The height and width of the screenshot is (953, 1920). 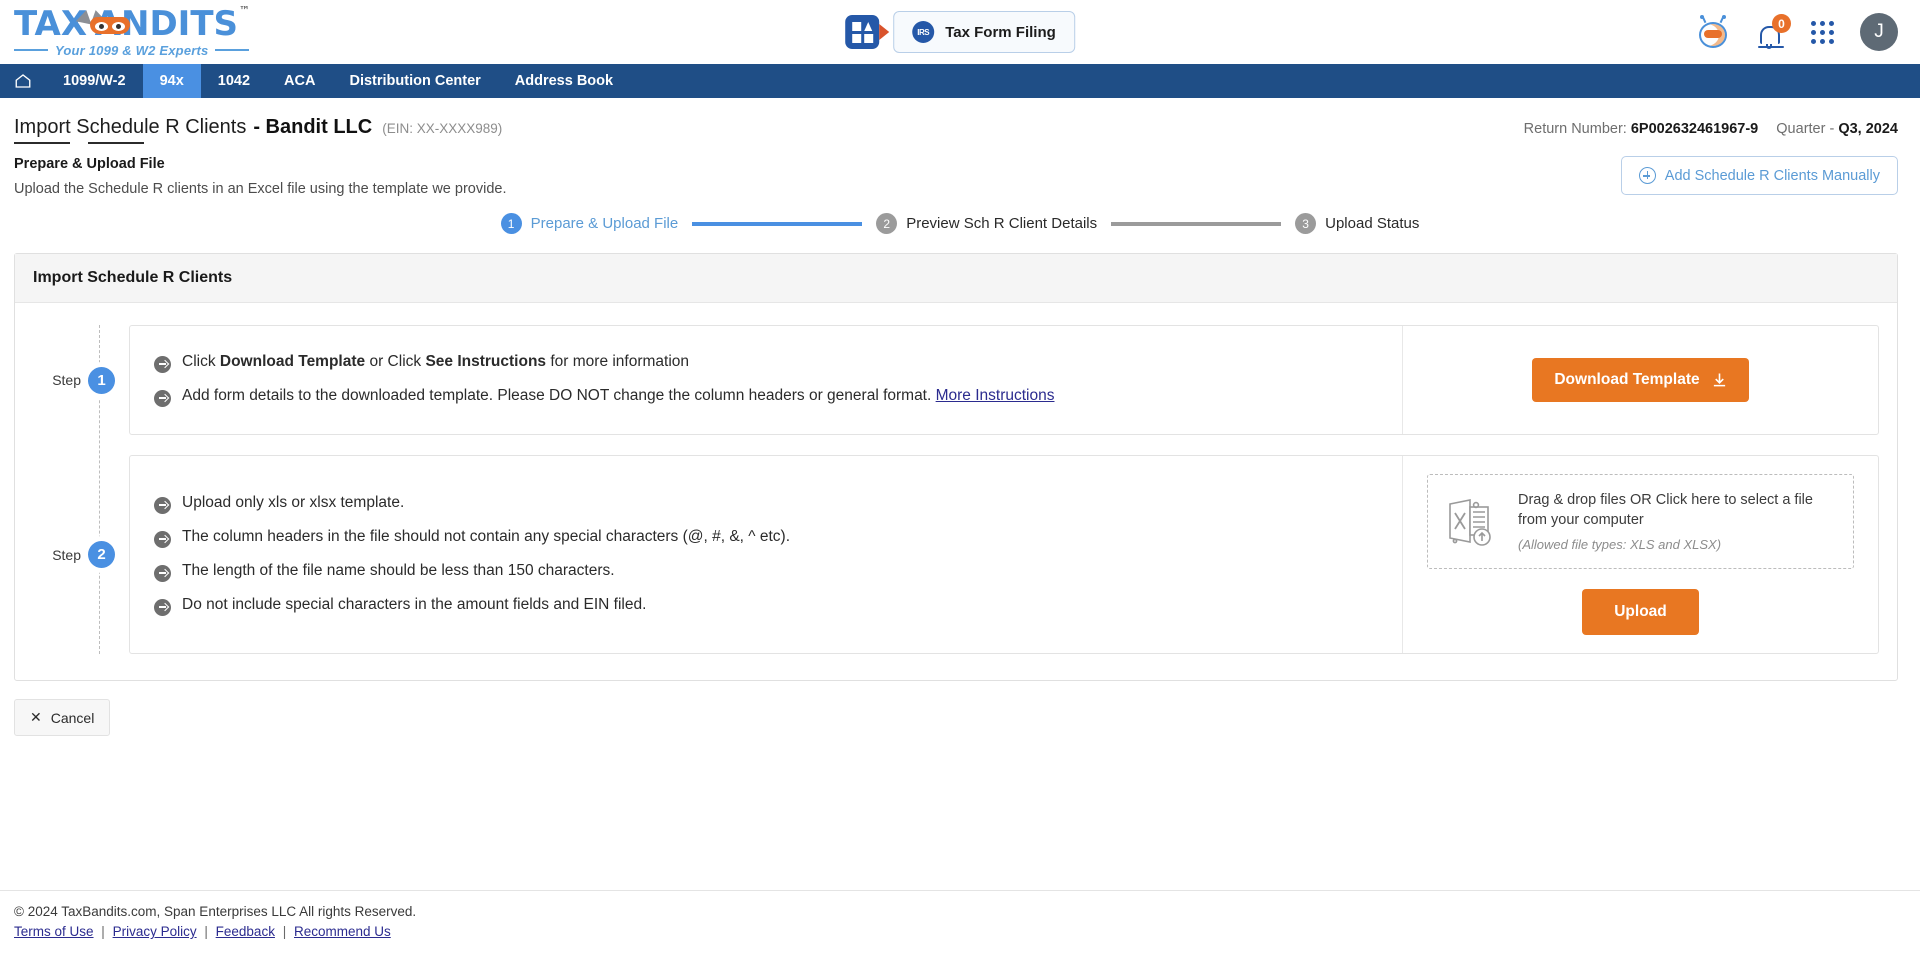 What do you see at coordinates (89, 164) in the screenshot?
I see `subhead-heading: Prepare & Upload File` at bounding box center [89, 164].